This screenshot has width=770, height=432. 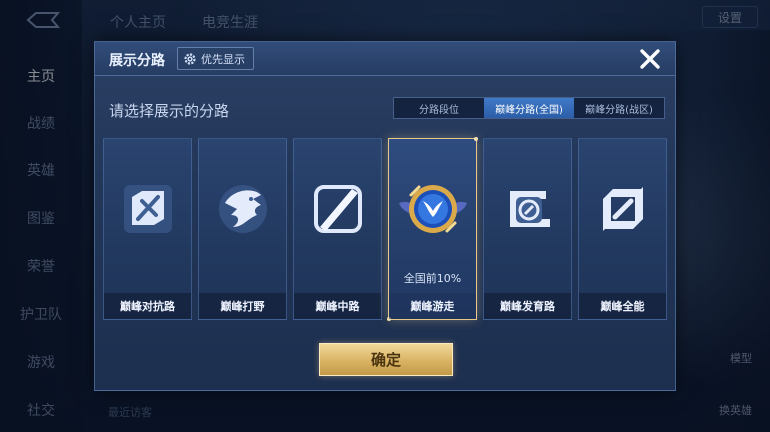 I want to click on close-icon, so click(x=650, y=59).